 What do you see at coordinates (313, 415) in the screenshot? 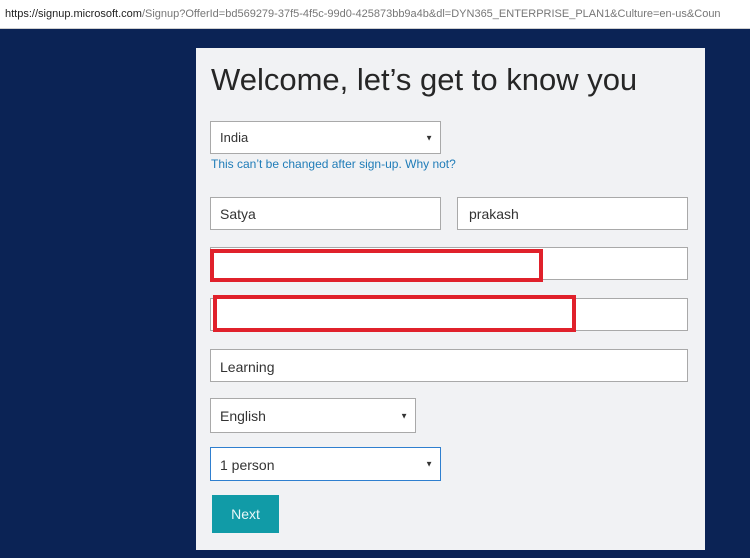
I see `language-select: English ▼` at bounding box center [313, 415].